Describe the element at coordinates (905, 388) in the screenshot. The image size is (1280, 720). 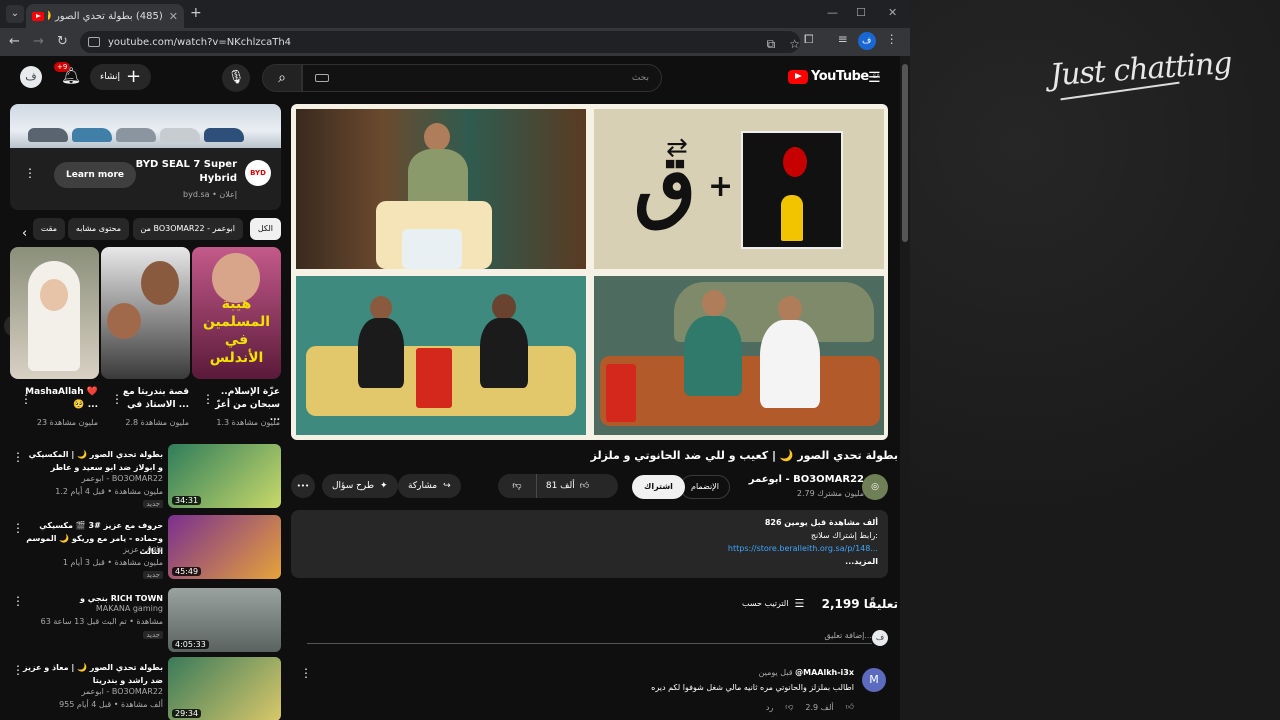
I see `page-scrollbar` at that location.